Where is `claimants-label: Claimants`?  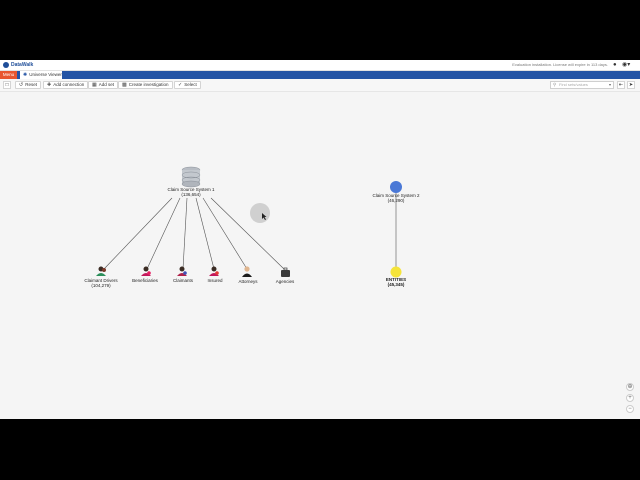
claimants-label: Claimants is located at coordinates (183, 280).